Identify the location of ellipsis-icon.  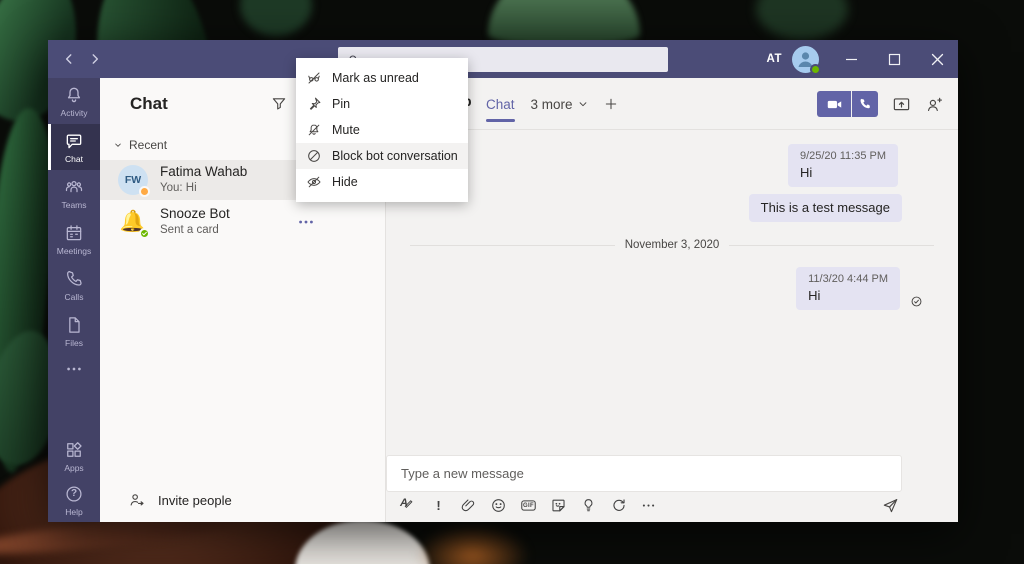
(74, 369).